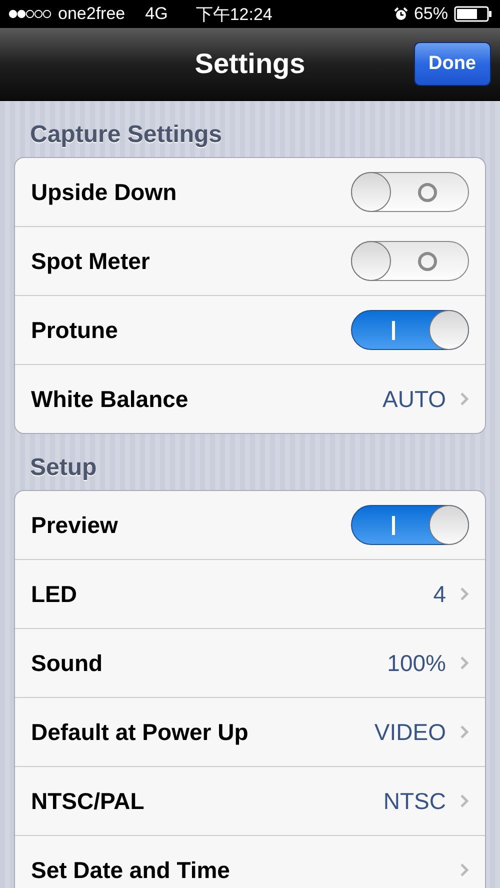 The width and height of the screenshot is (500, 888). I want to click on row-label: Set Date and Time, so click(131, 870).